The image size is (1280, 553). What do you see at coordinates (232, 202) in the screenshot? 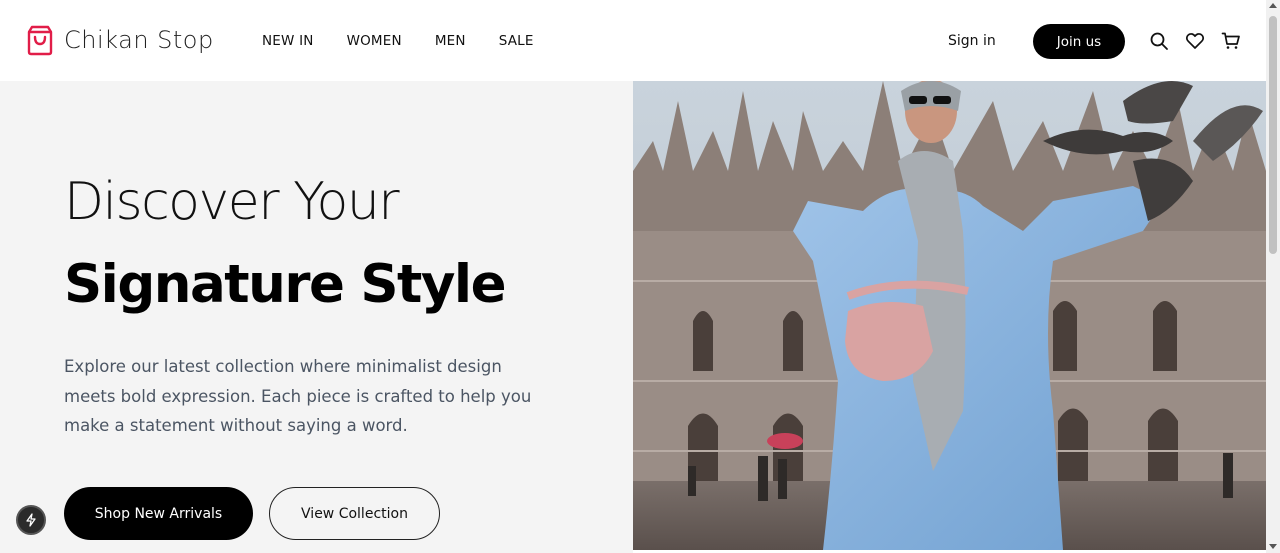
I see `hero-title-line1: Discover Your` at bounding box center [232, 202].